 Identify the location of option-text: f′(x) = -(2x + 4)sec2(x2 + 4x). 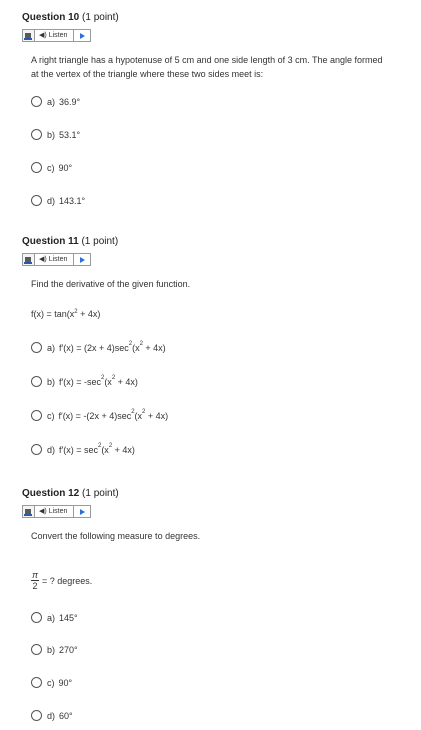
(113, 414).